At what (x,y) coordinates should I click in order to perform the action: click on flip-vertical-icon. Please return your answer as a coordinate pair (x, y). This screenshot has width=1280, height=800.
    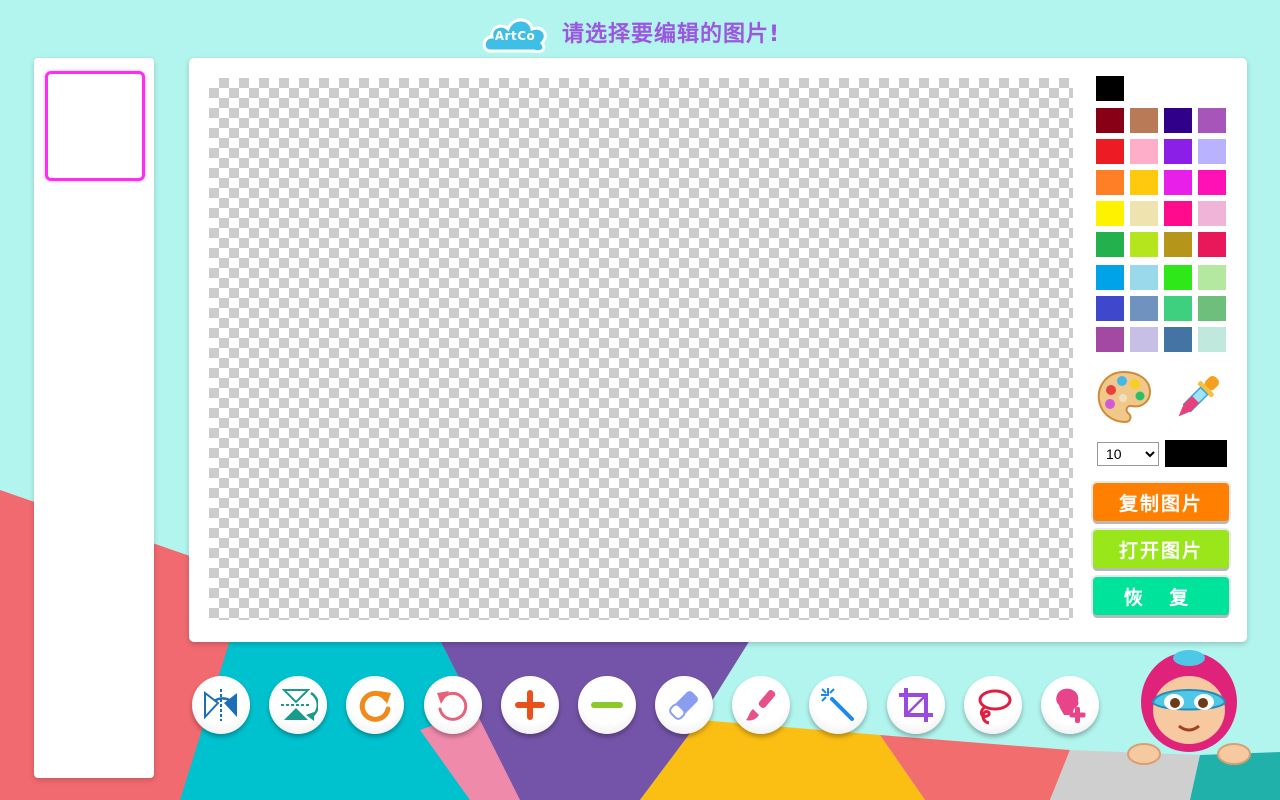
    Looking at the image, I should click on (299, 705).